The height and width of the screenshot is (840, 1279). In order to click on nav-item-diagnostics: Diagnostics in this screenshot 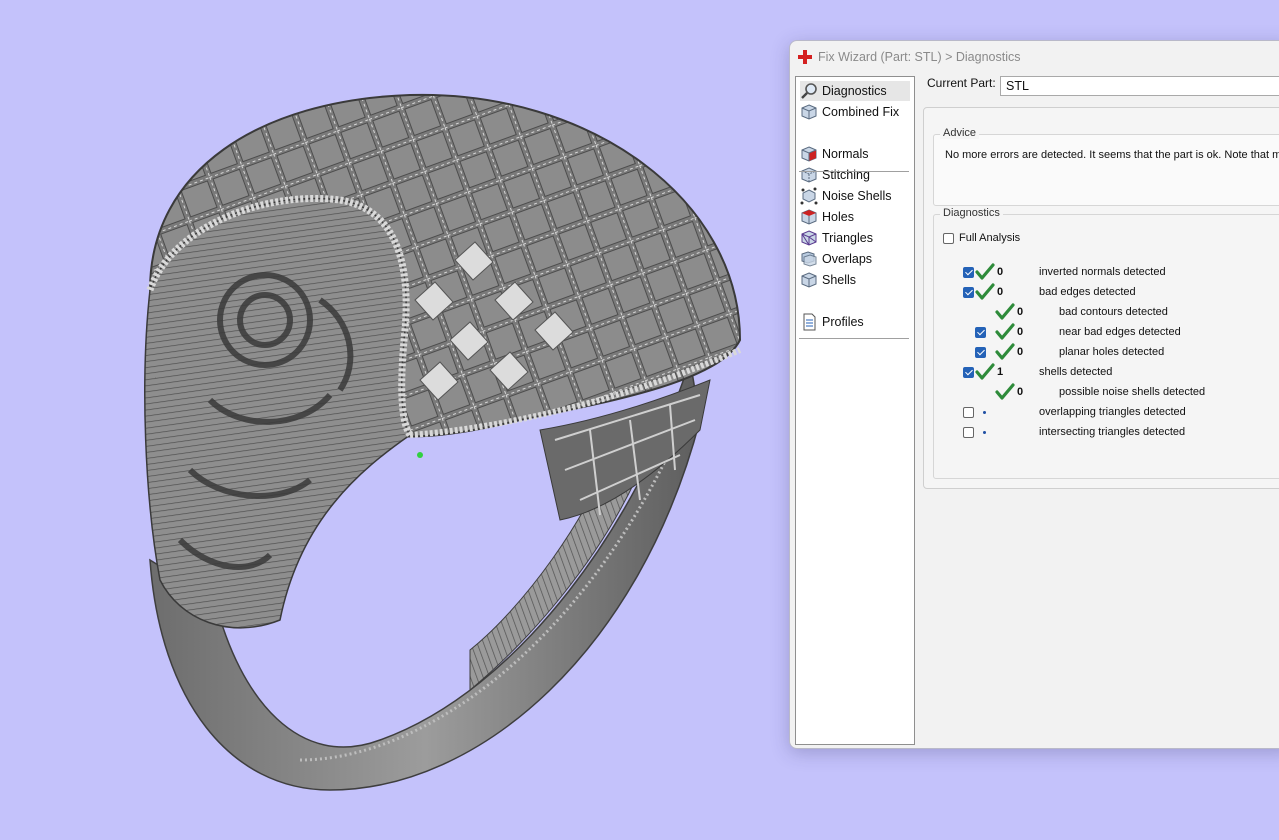, I will do `click(855, 91)`.